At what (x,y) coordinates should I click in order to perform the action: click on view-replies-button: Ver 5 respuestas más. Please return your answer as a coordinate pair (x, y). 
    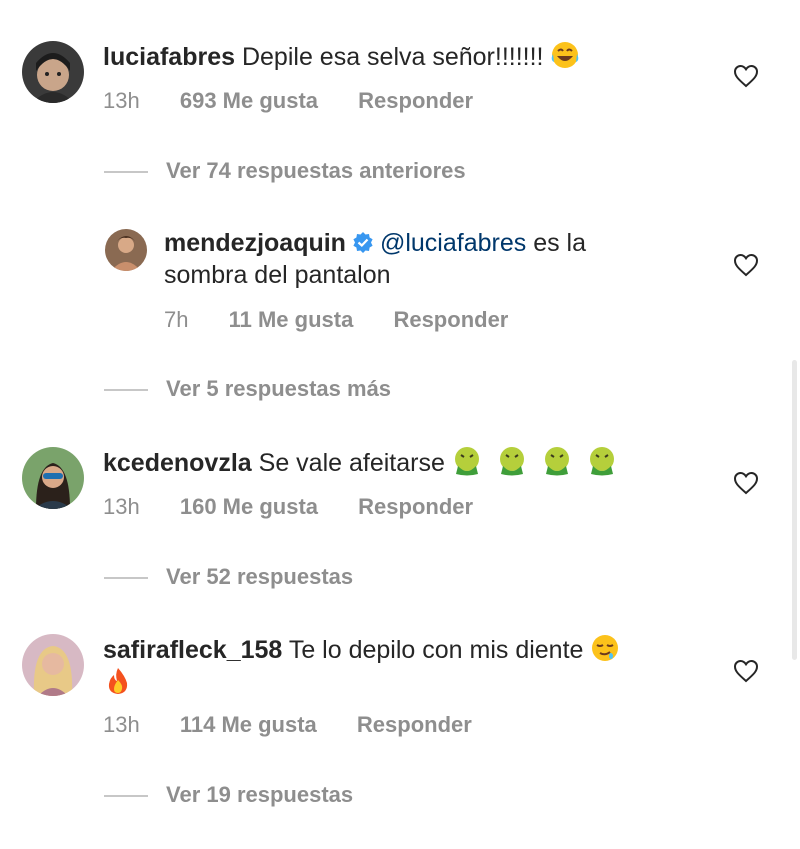
    Looking at the image, I should click on (247, 390).